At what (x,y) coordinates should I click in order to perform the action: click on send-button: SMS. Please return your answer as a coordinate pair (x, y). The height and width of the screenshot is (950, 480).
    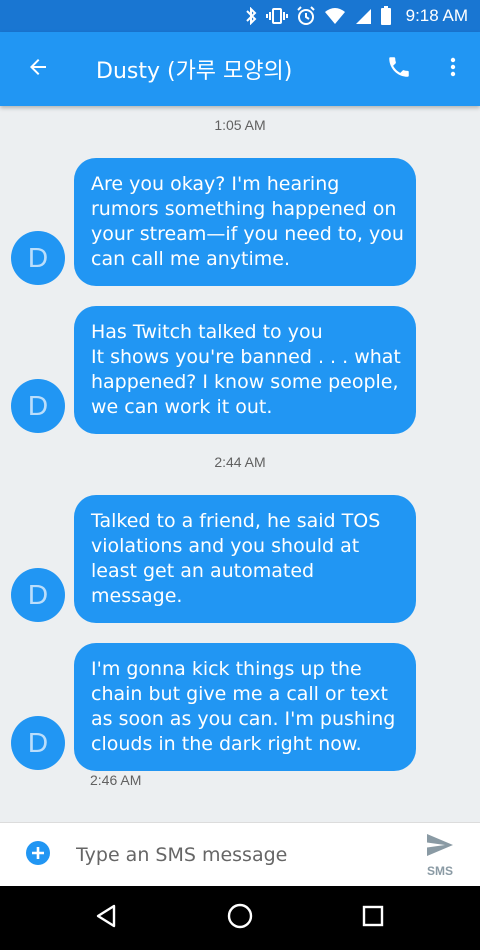
    Looking at the image, I should click on (440, 855).